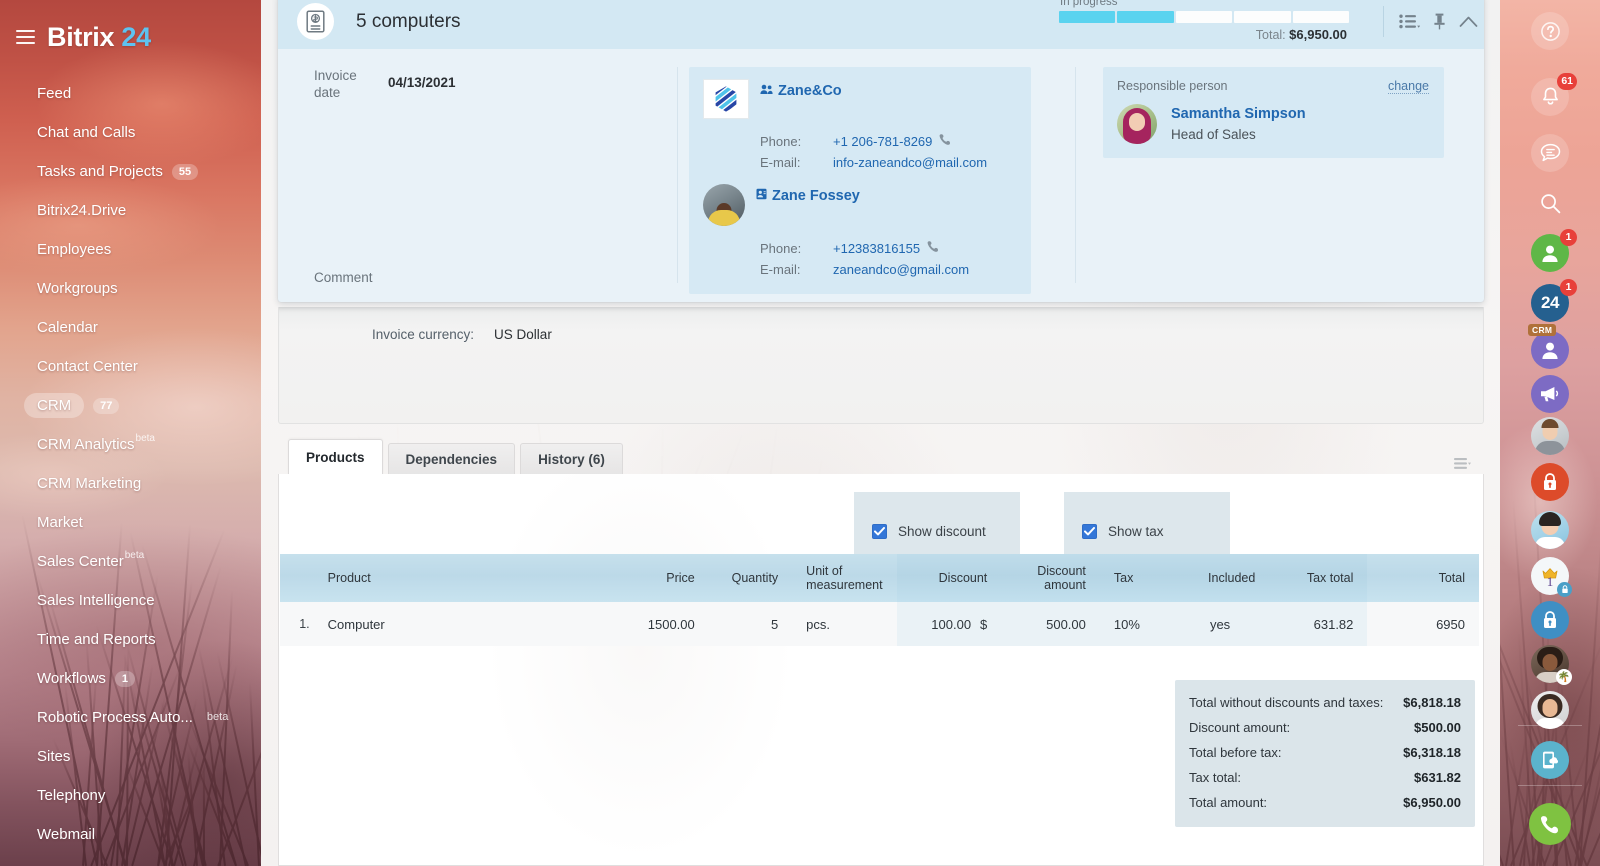  I want to click on contact-name-link: Zane Fossey, so click(808, 196).